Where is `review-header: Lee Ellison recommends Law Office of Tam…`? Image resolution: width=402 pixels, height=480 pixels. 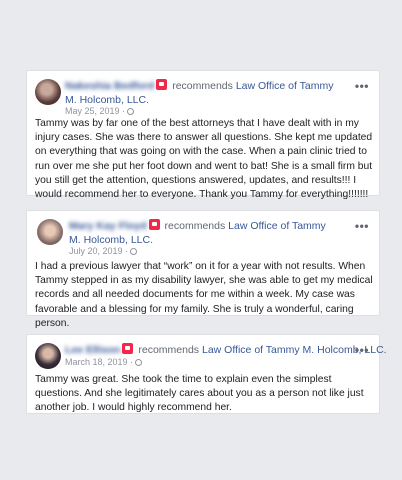
review-header: Lee Ellison recommends Law Office of Tam… is located at coordinates (226, 350).